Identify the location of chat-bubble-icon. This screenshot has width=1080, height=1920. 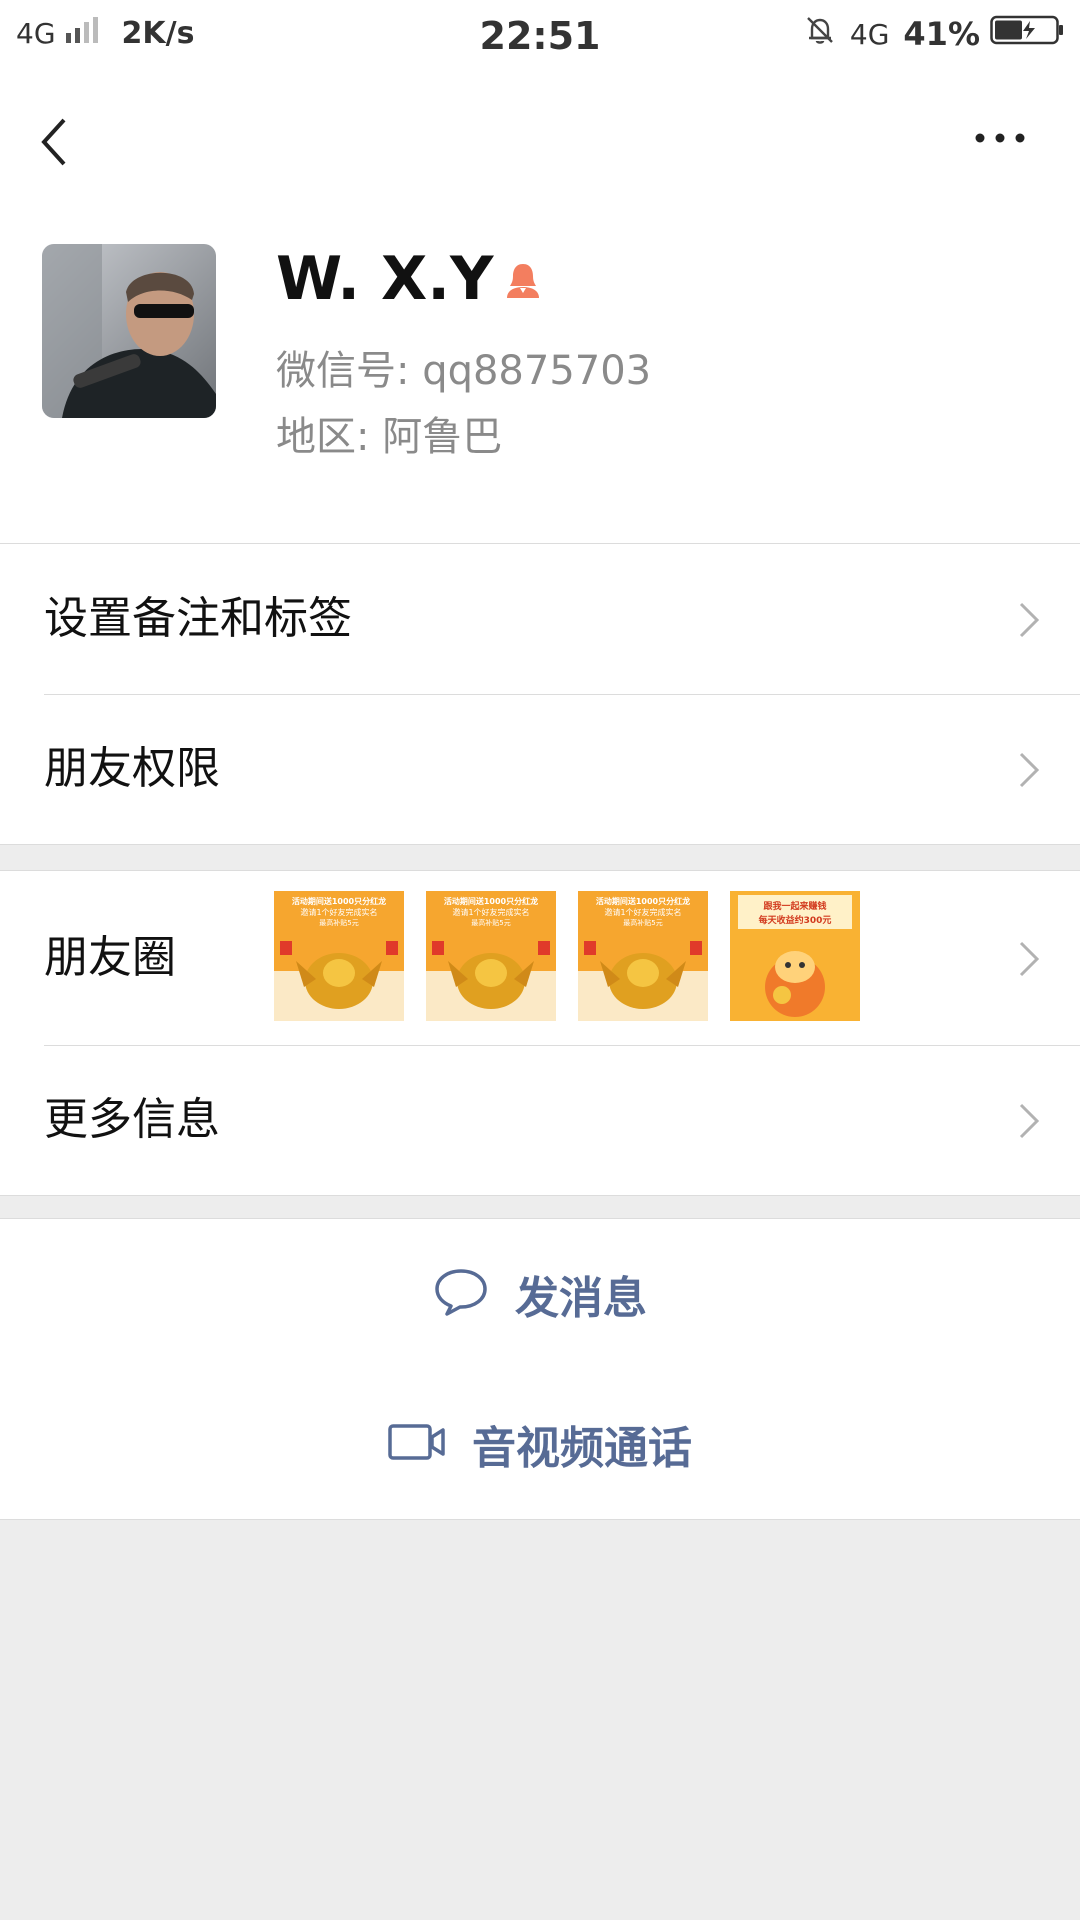
(461, 1294).